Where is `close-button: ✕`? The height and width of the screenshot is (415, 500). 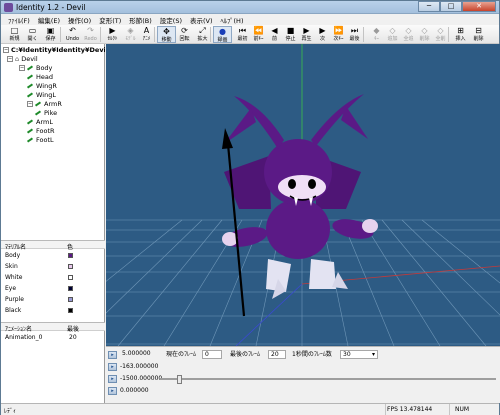
close-button: ✕ is located at coordinates (479, 6).